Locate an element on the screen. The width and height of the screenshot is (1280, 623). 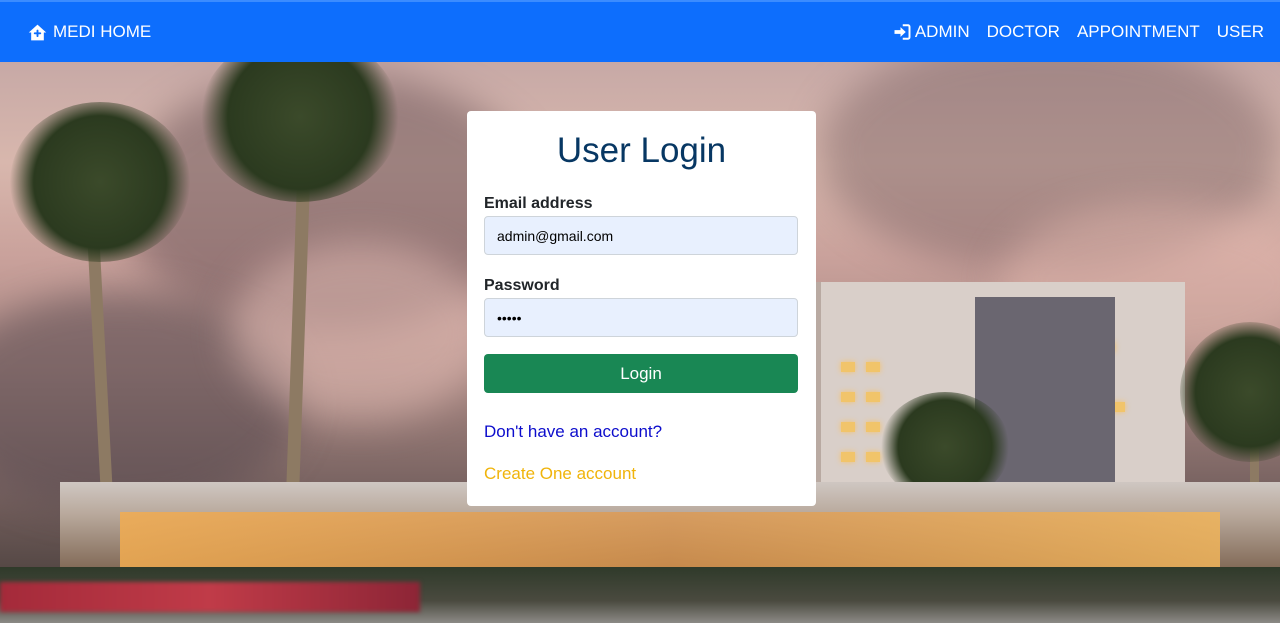
nav-link-admin-label: ADMIN is located at coordinates (942, 31).